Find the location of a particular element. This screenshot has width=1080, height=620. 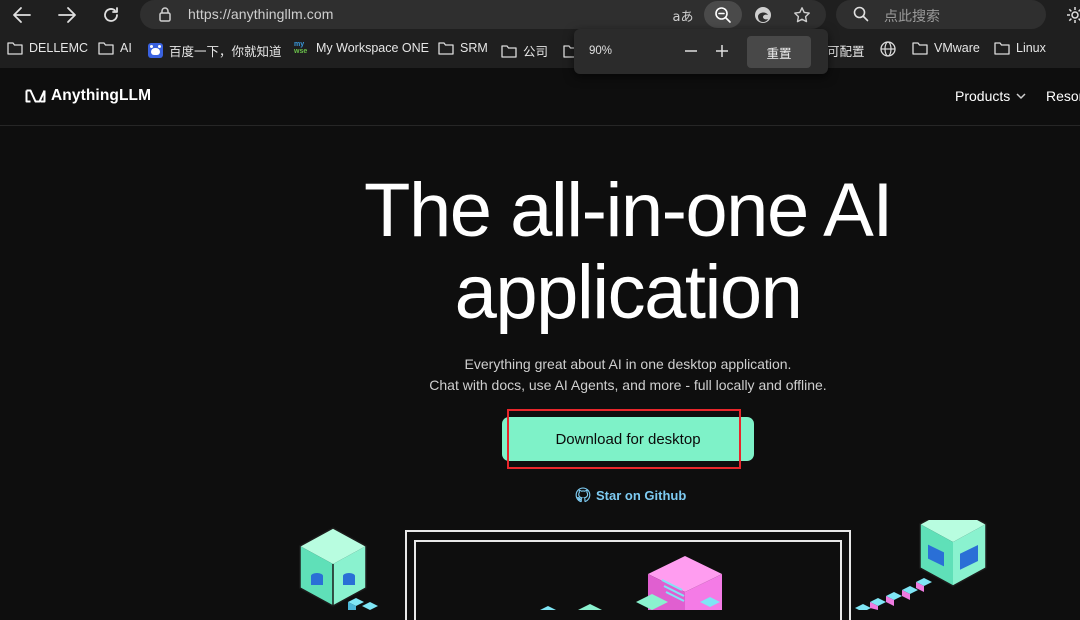

center-small-blocks is located at coordinates (571, 607).